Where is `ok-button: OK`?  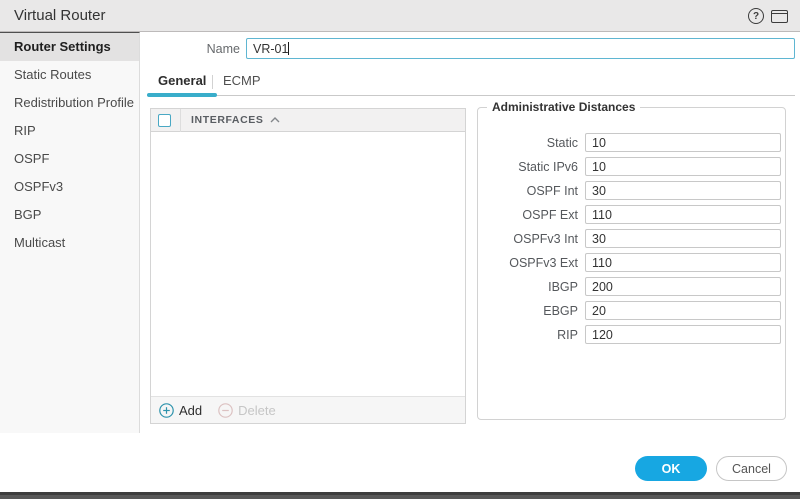
ok-button: OK is located at coordinates (671, 468).